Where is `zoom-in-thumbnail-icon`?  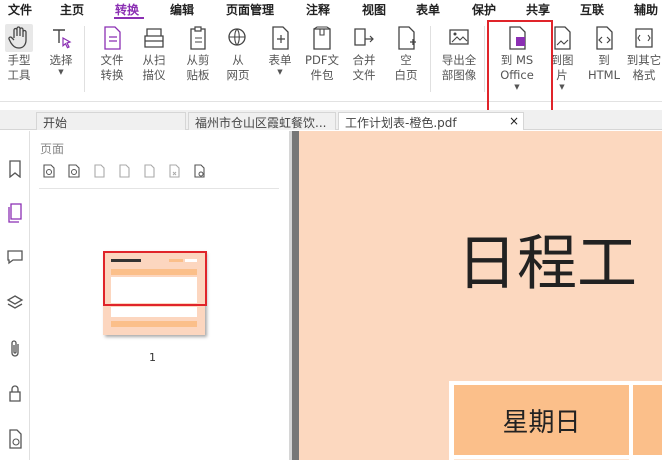 zoom-in-thumbnail-icon is located at coordinates (49, 171).